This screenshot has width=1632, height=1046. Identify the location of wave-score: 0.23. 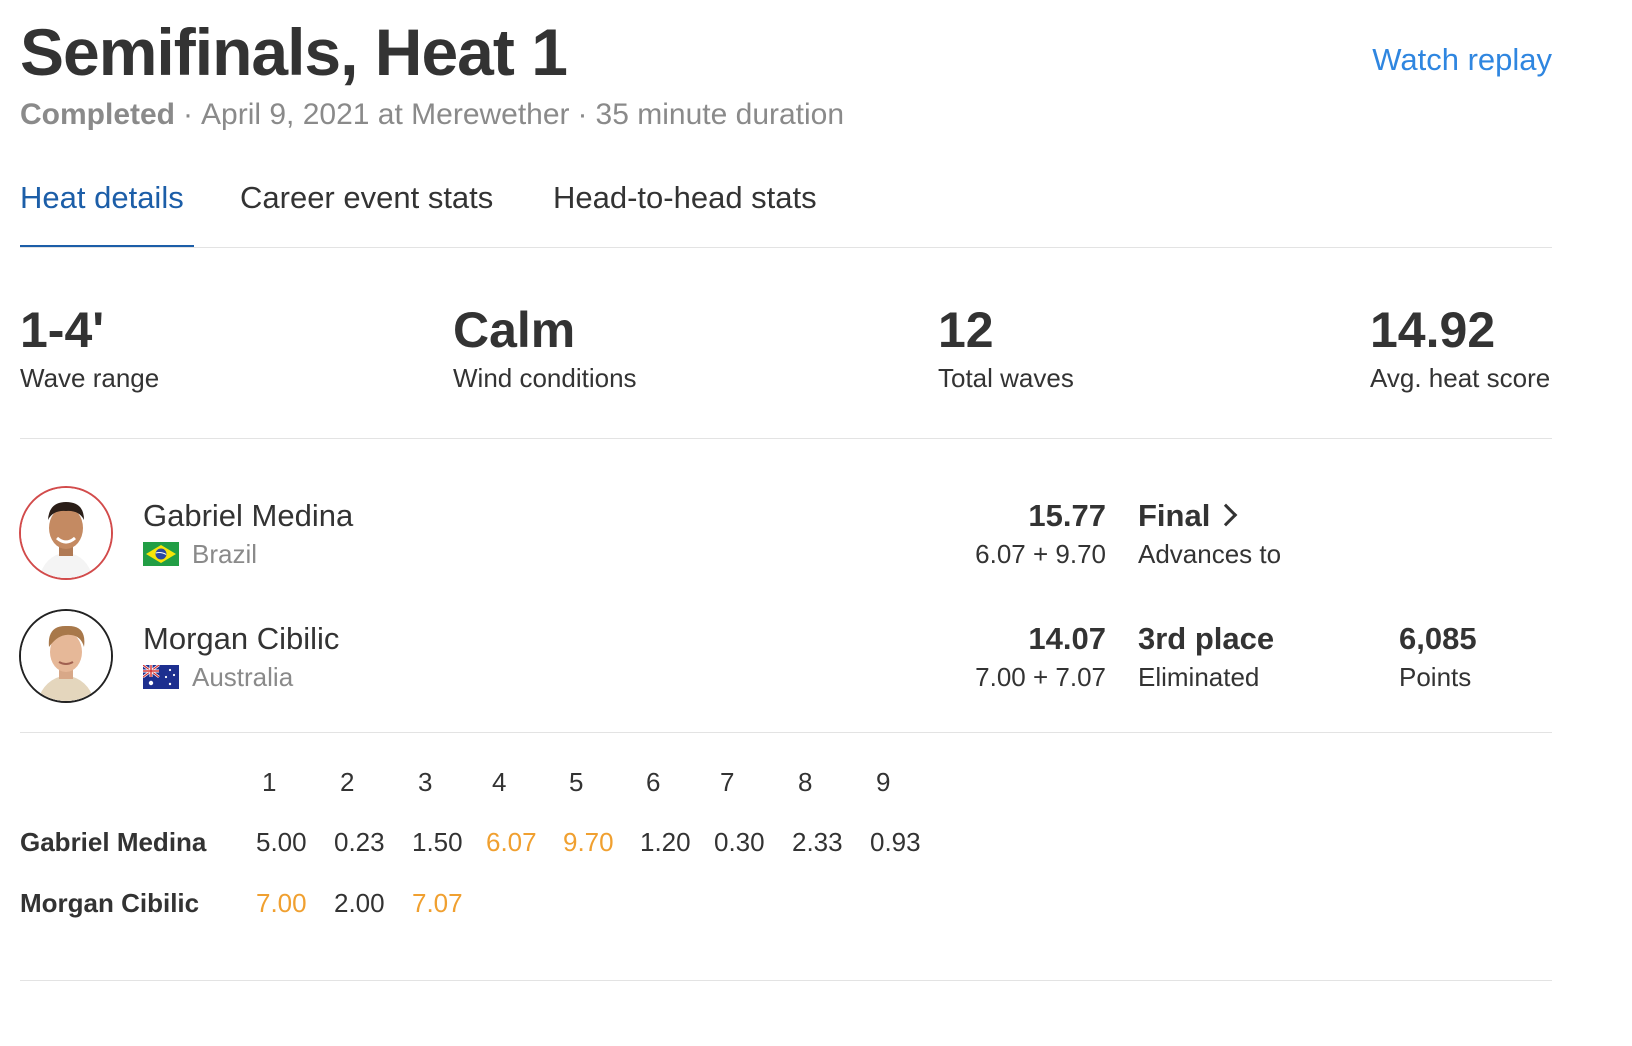
(359, 842).